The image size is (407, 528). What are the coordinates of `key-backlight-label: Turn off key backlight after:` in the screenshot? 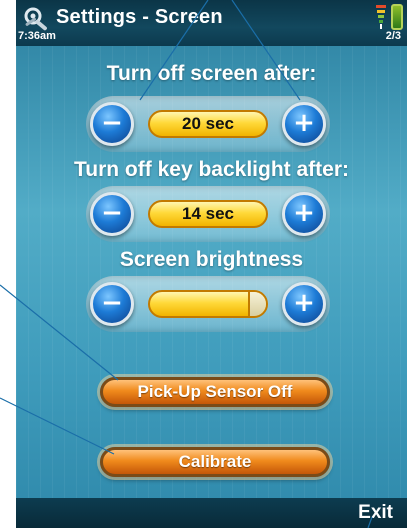 It's located at (211, 169).